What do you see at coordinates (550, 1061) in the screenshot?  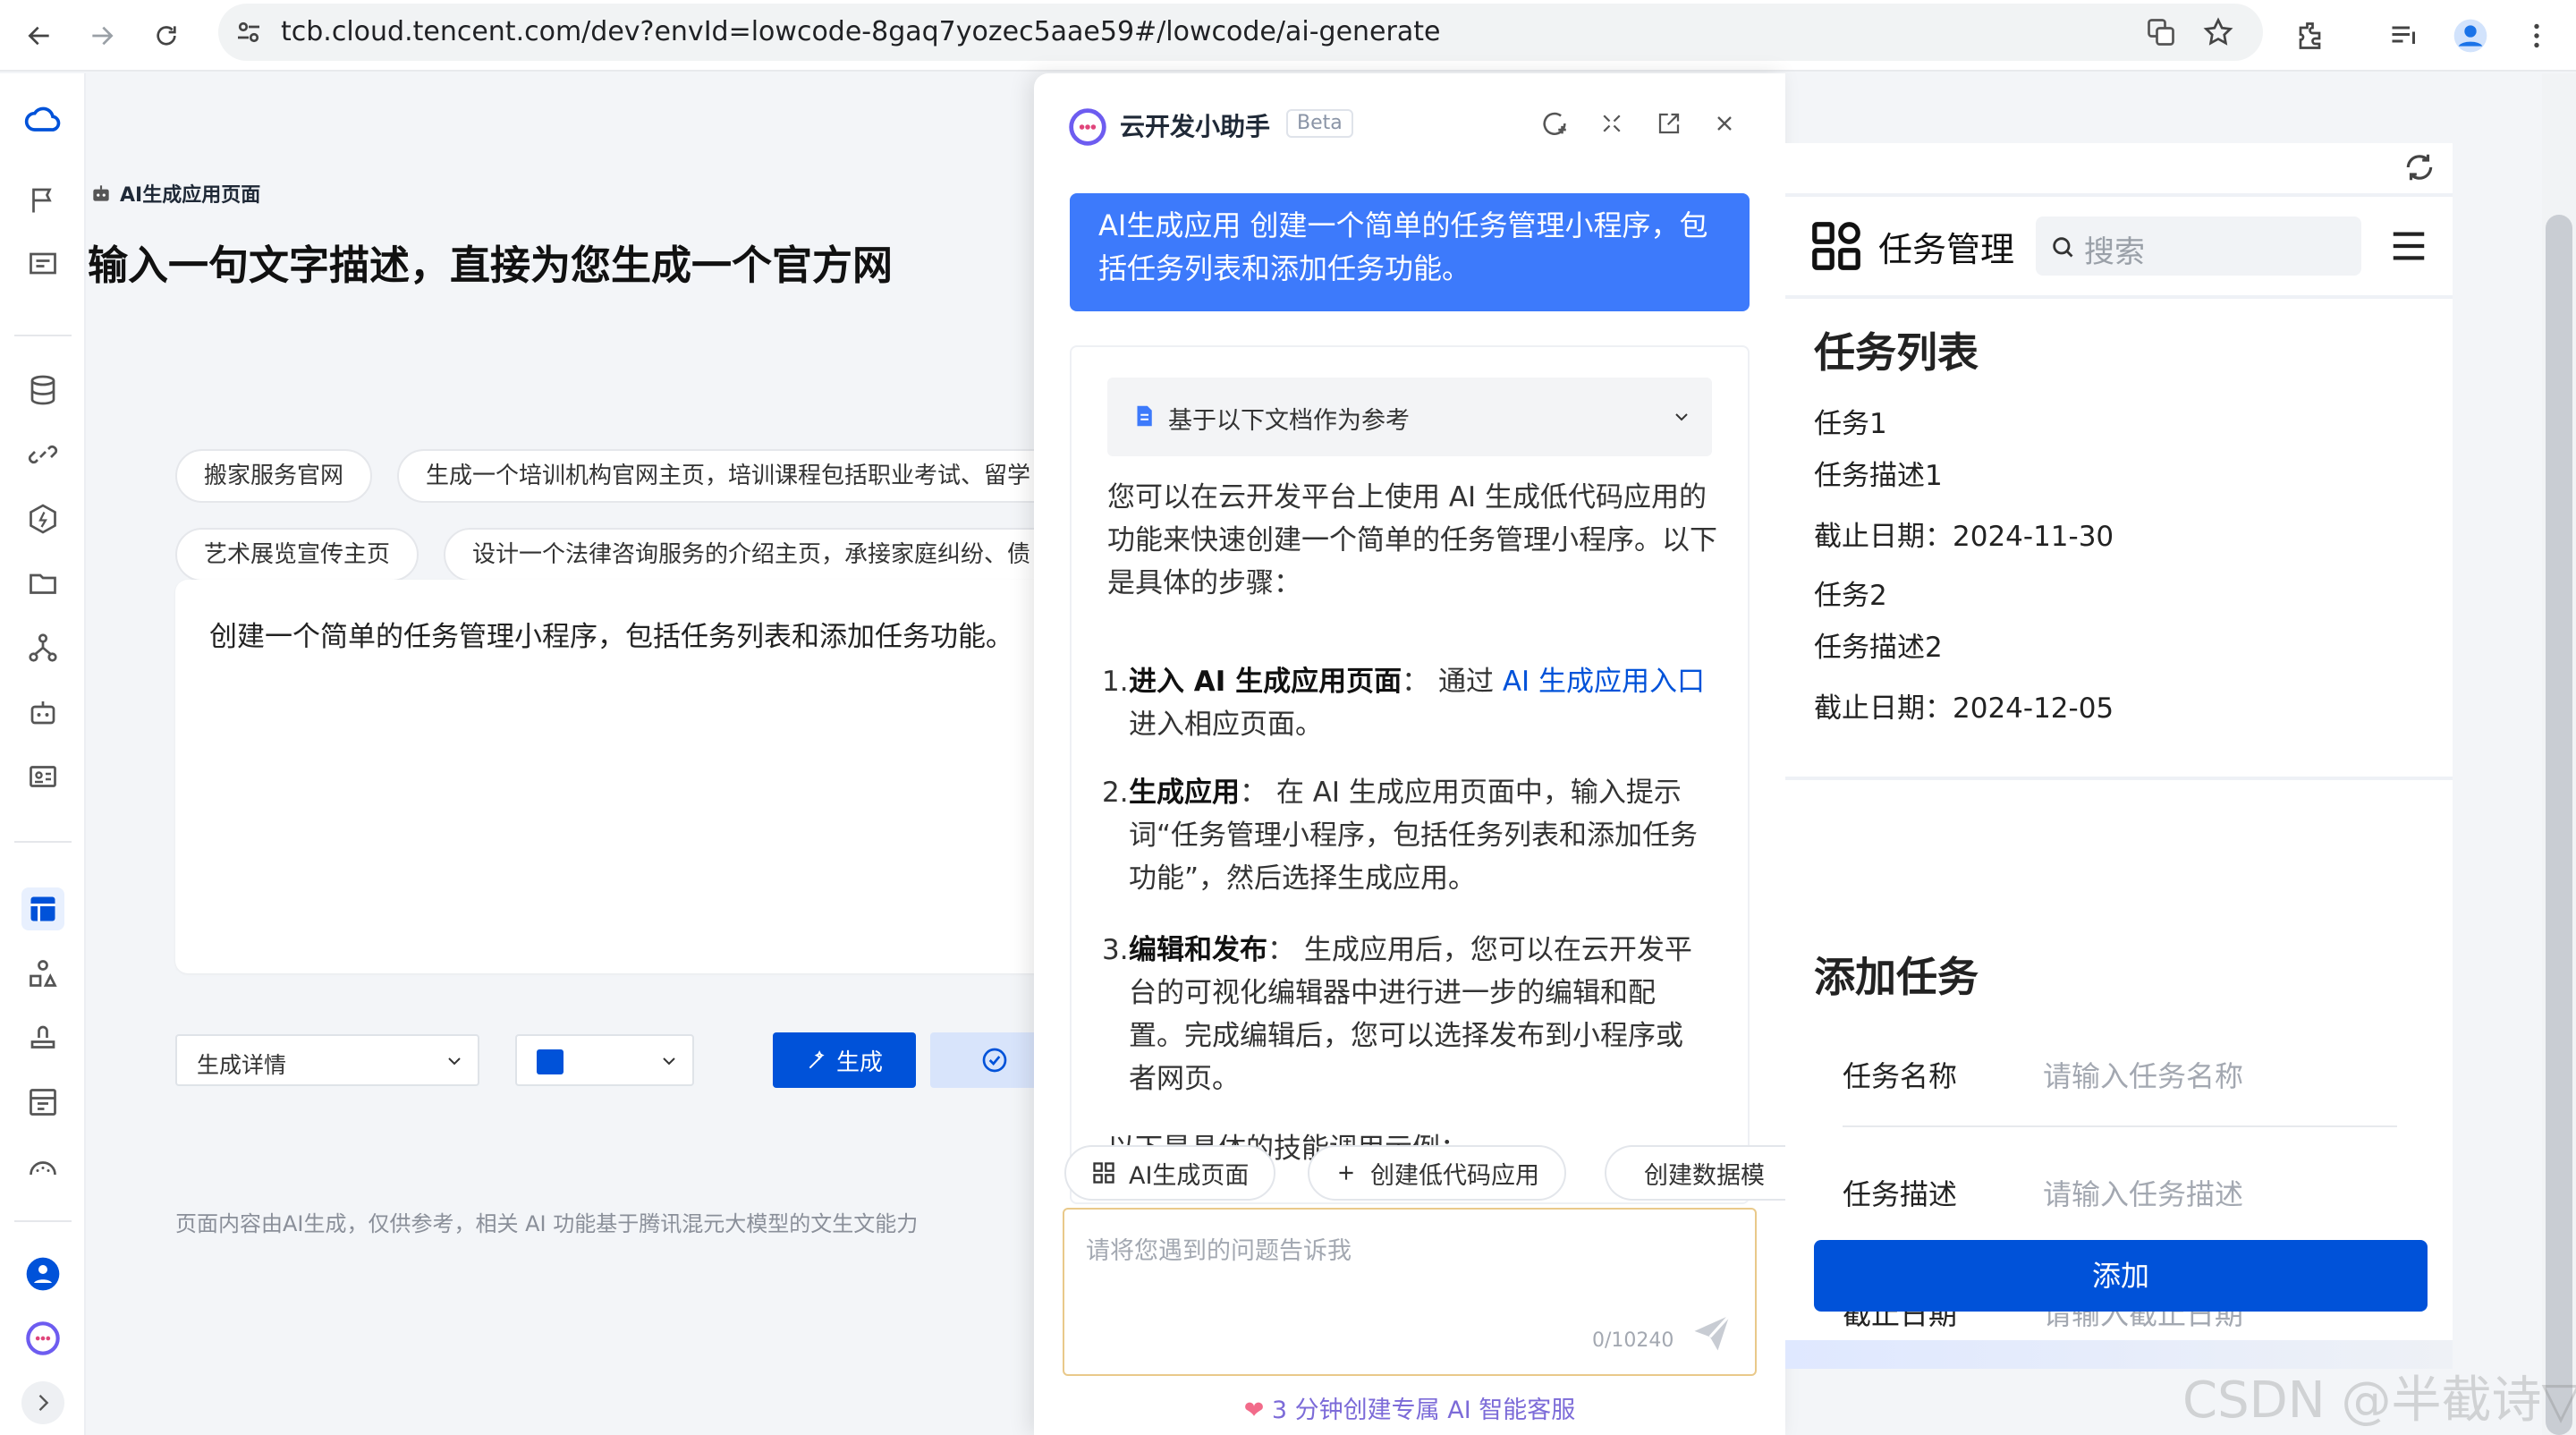 I see `color-swatch` at bounding box center [550, 1061].